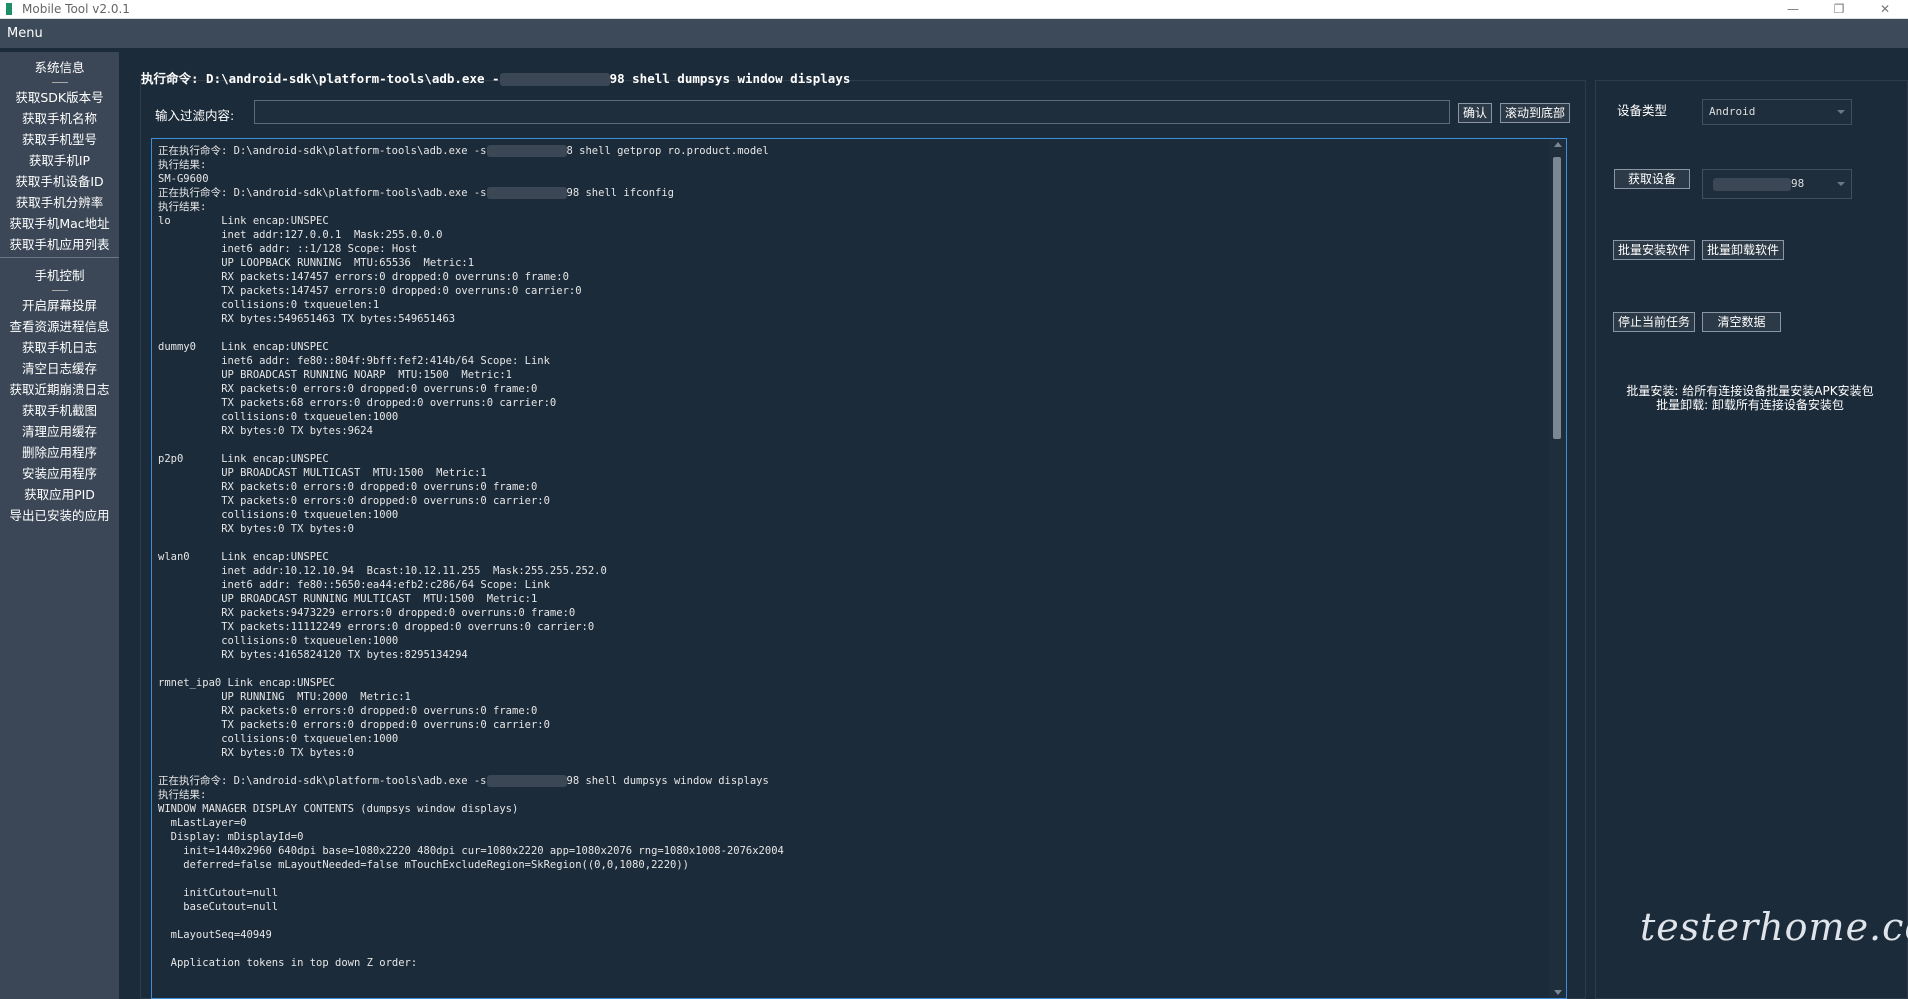 Image resolution: width=1908 pixels, height=999 pixels. What do you see at coordinates (59, 257) in the screenshot?
I see `sidebar-divider` at bounding box center [59, 257].